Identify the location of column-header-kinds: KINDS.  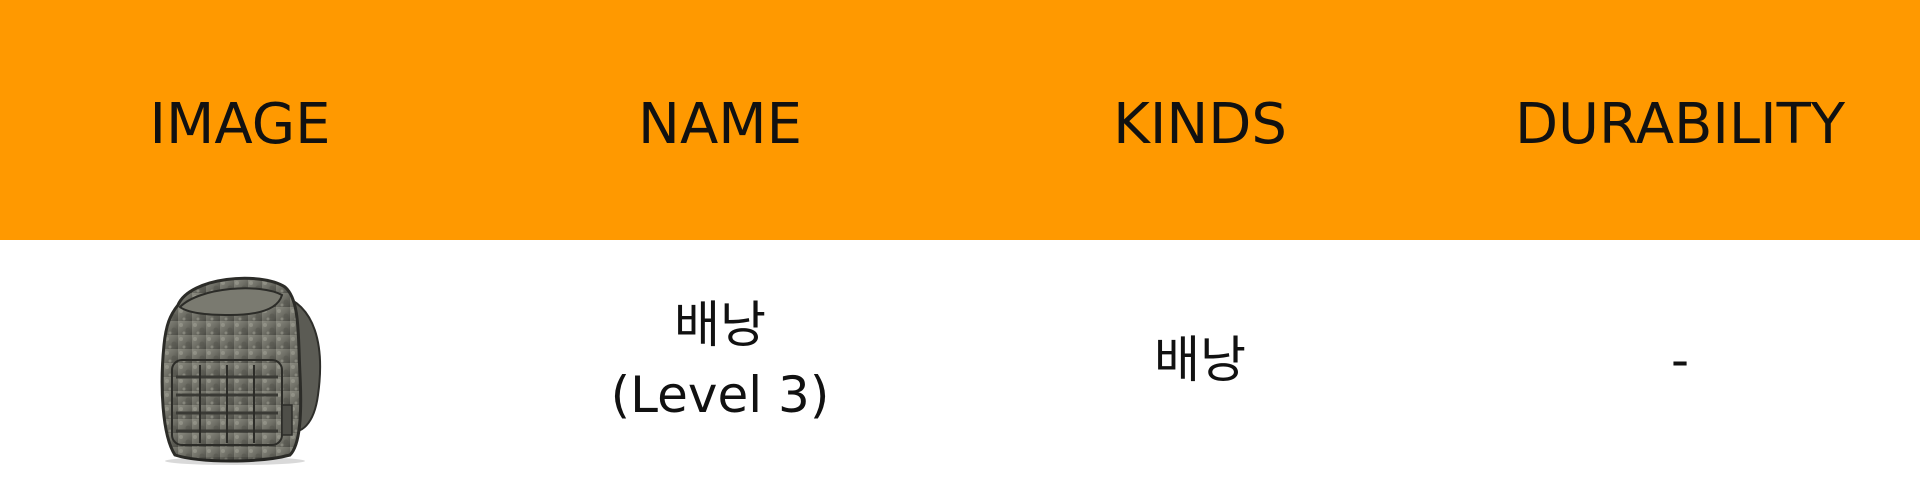
(1200, 124).